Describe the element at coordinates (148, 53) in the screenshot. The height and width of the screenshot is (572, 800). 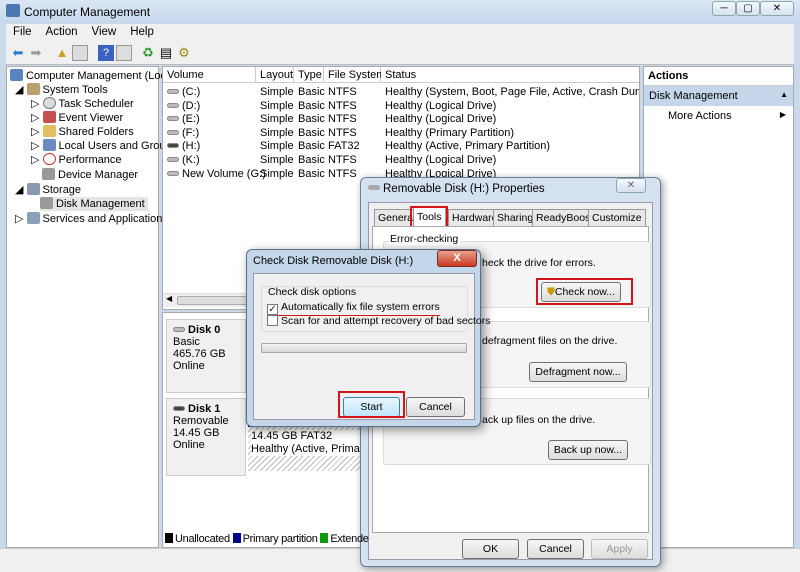
I see `refresh-icon: ♻` at that location.